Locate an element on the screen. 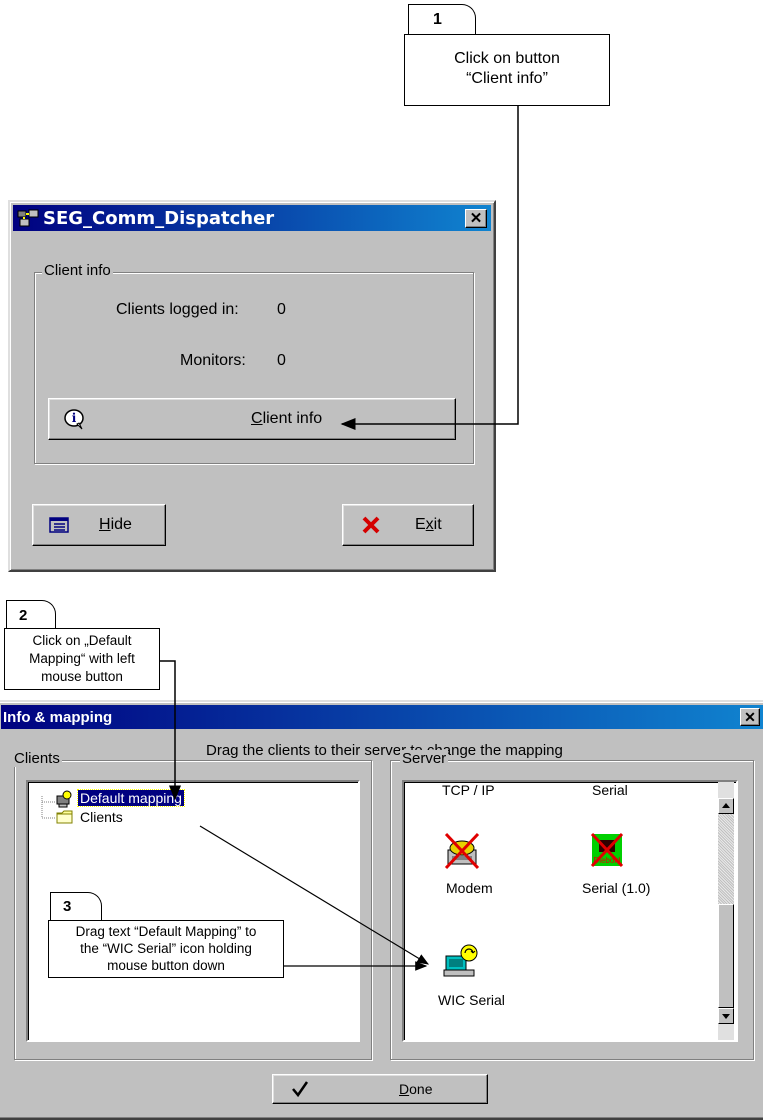 The width and height of the screenshot is (763, 1120). close-button: ✕ is located at coordinates (476, 218).